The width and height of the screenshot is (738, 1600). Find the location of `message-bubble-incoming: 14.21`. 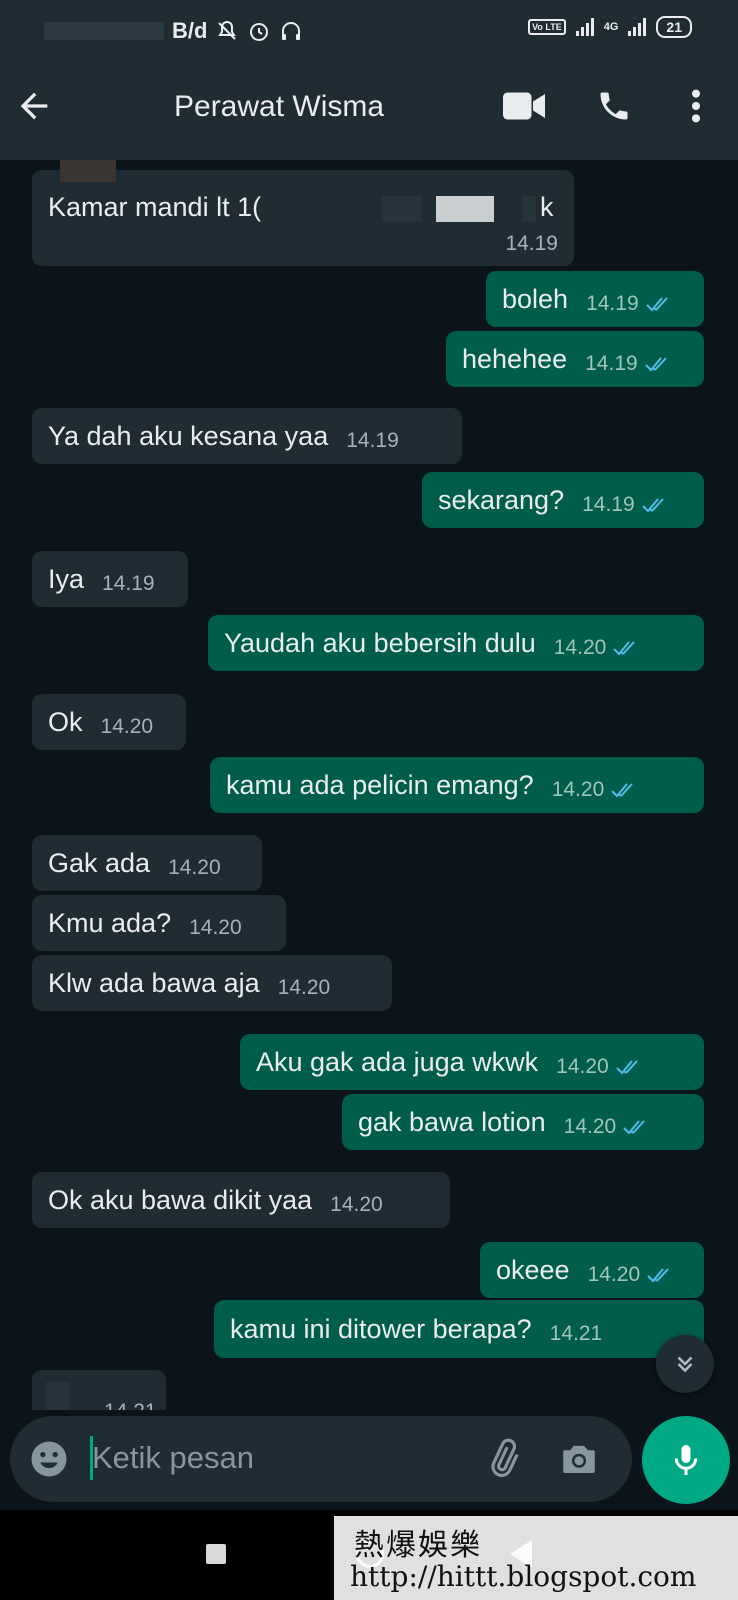

message-bubble-incoming: 14.21 is located at coordinates (99, 1390).